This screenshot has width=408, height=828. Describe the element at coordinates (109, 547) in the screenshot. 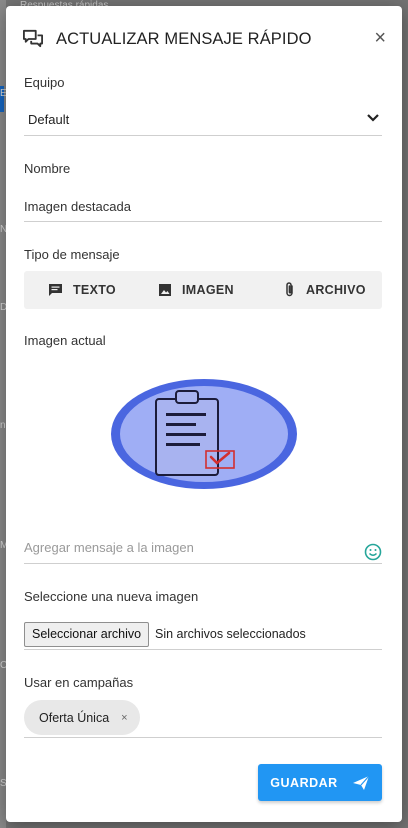

I see `image-message-input: Agregar mensaje a la imagen` at that location.